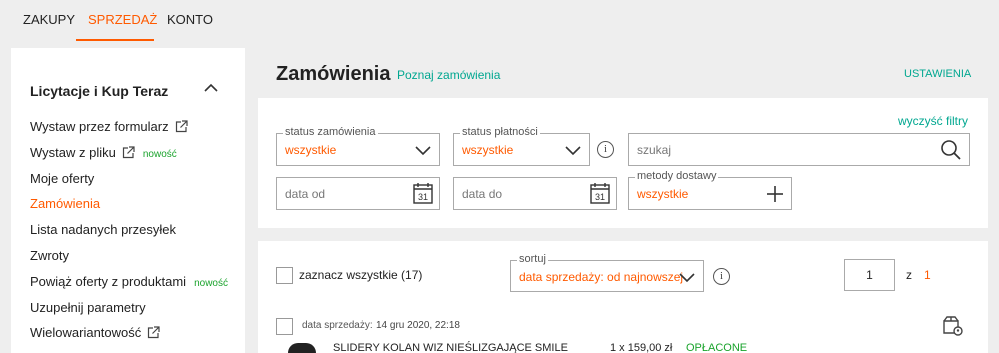 The image size is (999, 353). What do you see at coordinates (65, 203) in the screenshot?
I see `sidebar-item-zamowienia: Zamówienia` at bounding box center [65, 203].